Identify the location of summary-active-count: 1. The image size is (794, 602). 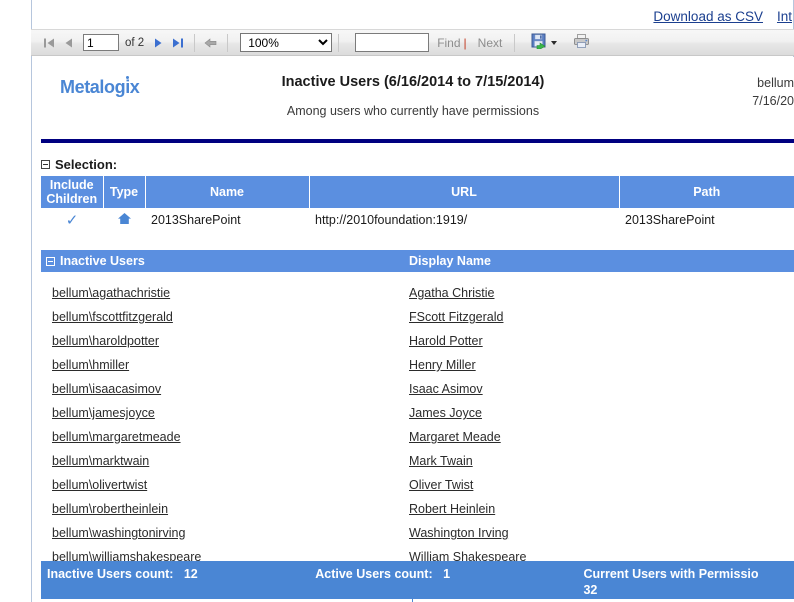
(447, 574).